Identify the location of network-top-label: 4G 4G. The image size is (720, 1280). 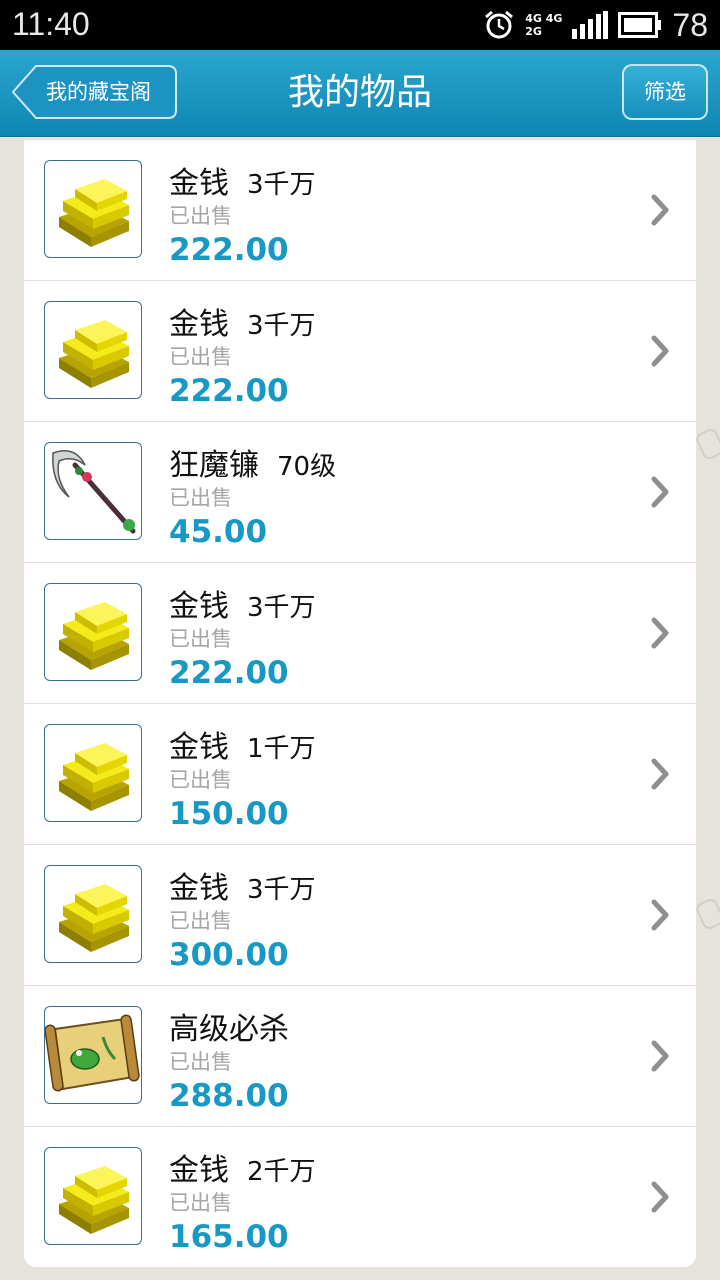
(544, 18).